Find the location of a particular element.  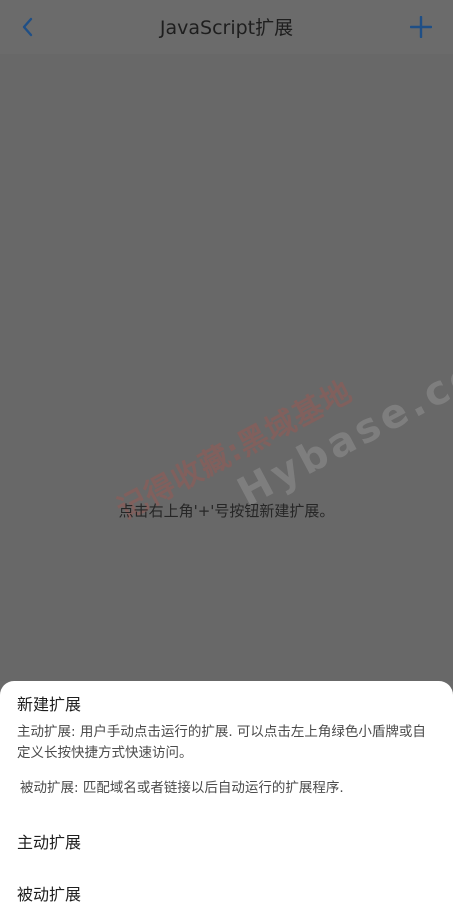

add-extension-button is located at coordinates (421, 27).